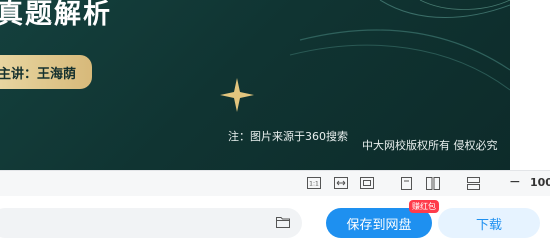 The height and width of the screenshot is (252, 550). Describe the element at coordinates (151, 223) in the screenshot. I see `save-path-field` at that location.